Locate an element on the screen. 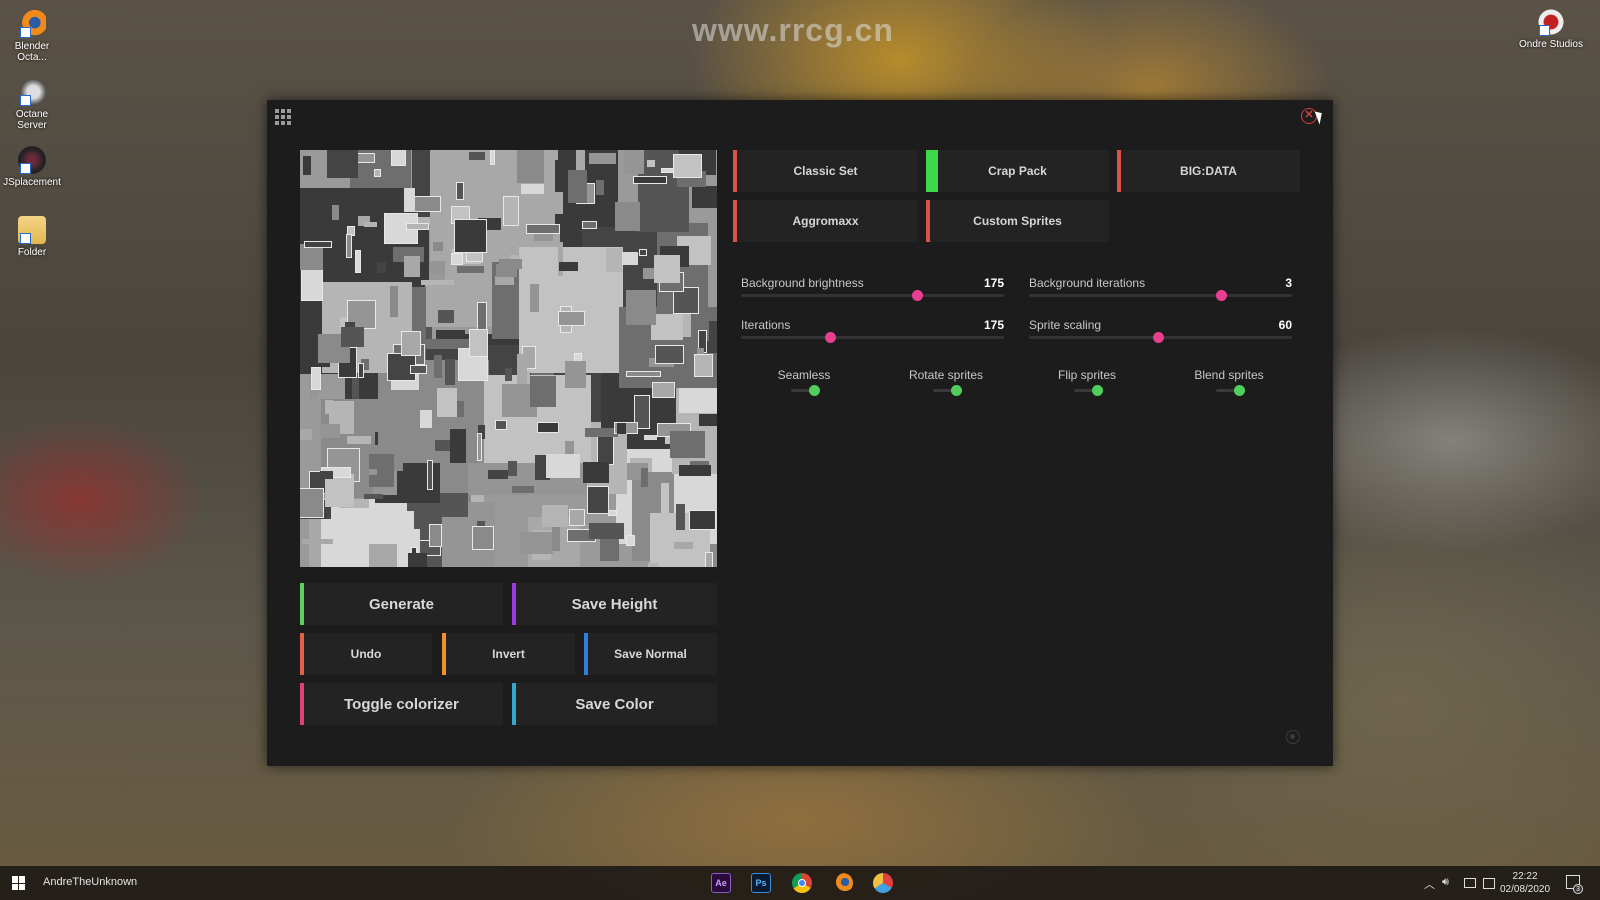  invert-button: Invert is located at coordinates (508, 654).